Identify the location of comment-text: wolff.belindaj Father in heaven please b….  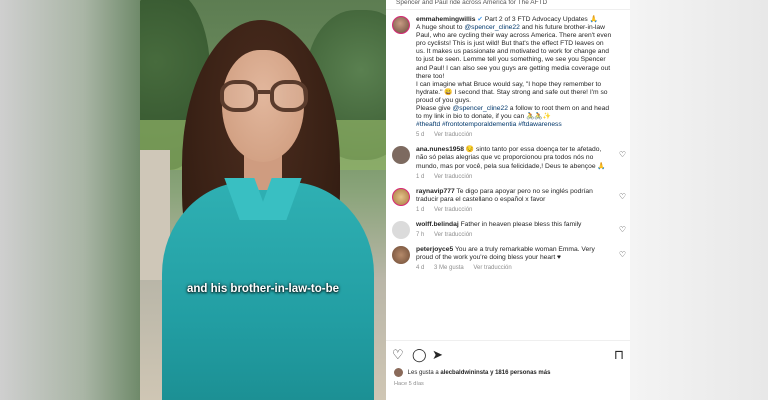
(514, 225).